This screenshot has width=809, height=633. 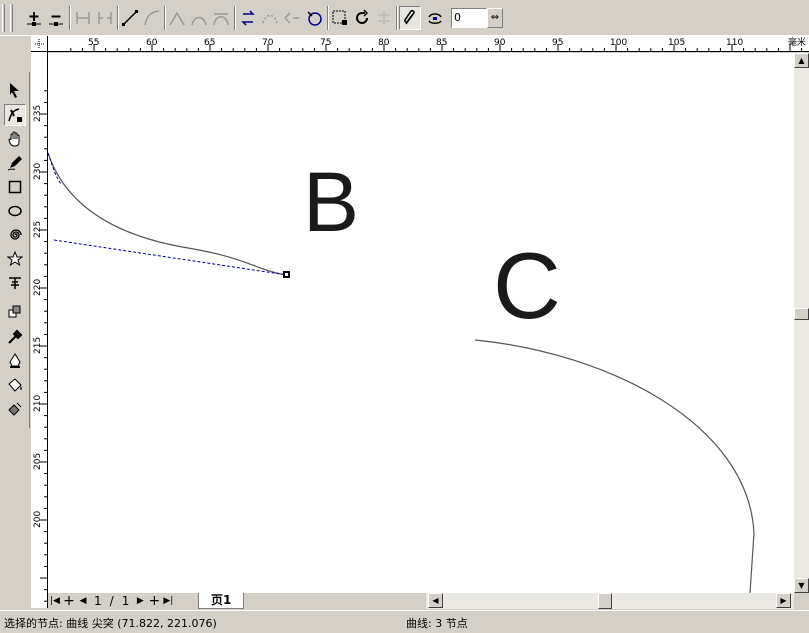 I want to click on scroll-down-button: ▼, so click(x=801, y=585).